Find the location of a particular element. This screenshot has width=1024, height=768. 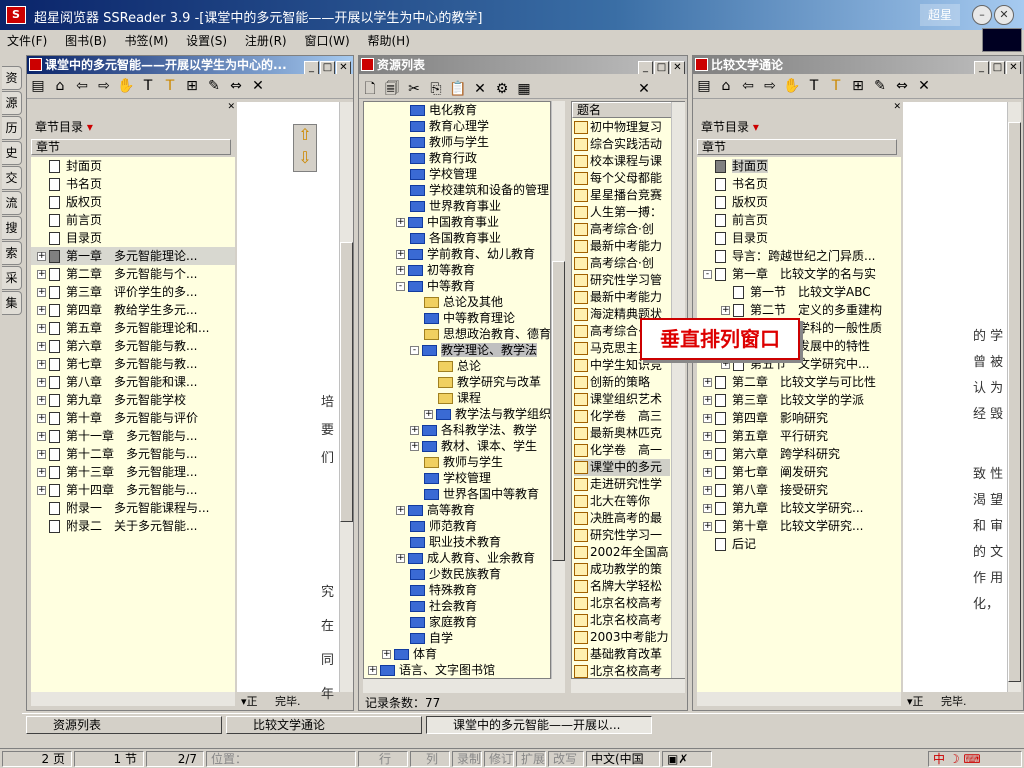

book-list-item: 综合实践活动 is located at coordinates (622, 144).